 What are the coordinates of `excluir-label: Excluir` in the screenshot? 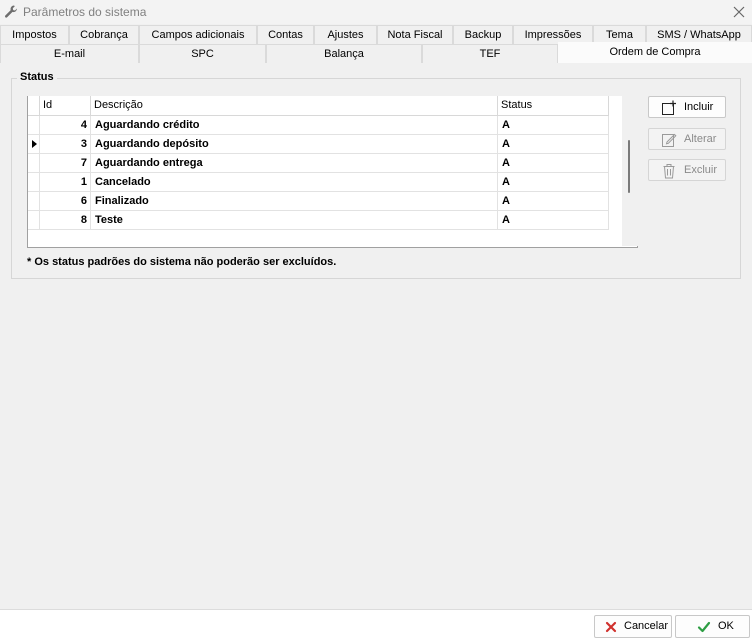 It's located at (701, 170).